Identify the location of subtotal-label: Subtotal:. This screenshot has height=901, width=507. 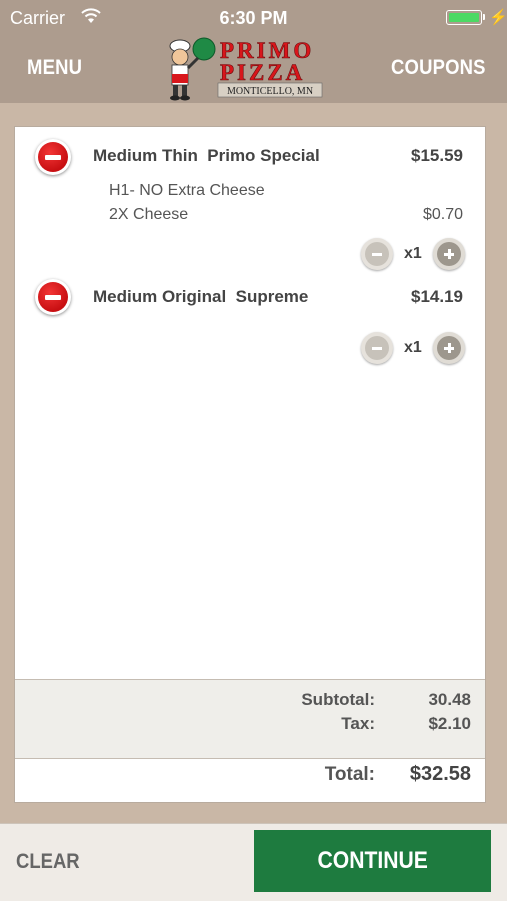
(338, 699).